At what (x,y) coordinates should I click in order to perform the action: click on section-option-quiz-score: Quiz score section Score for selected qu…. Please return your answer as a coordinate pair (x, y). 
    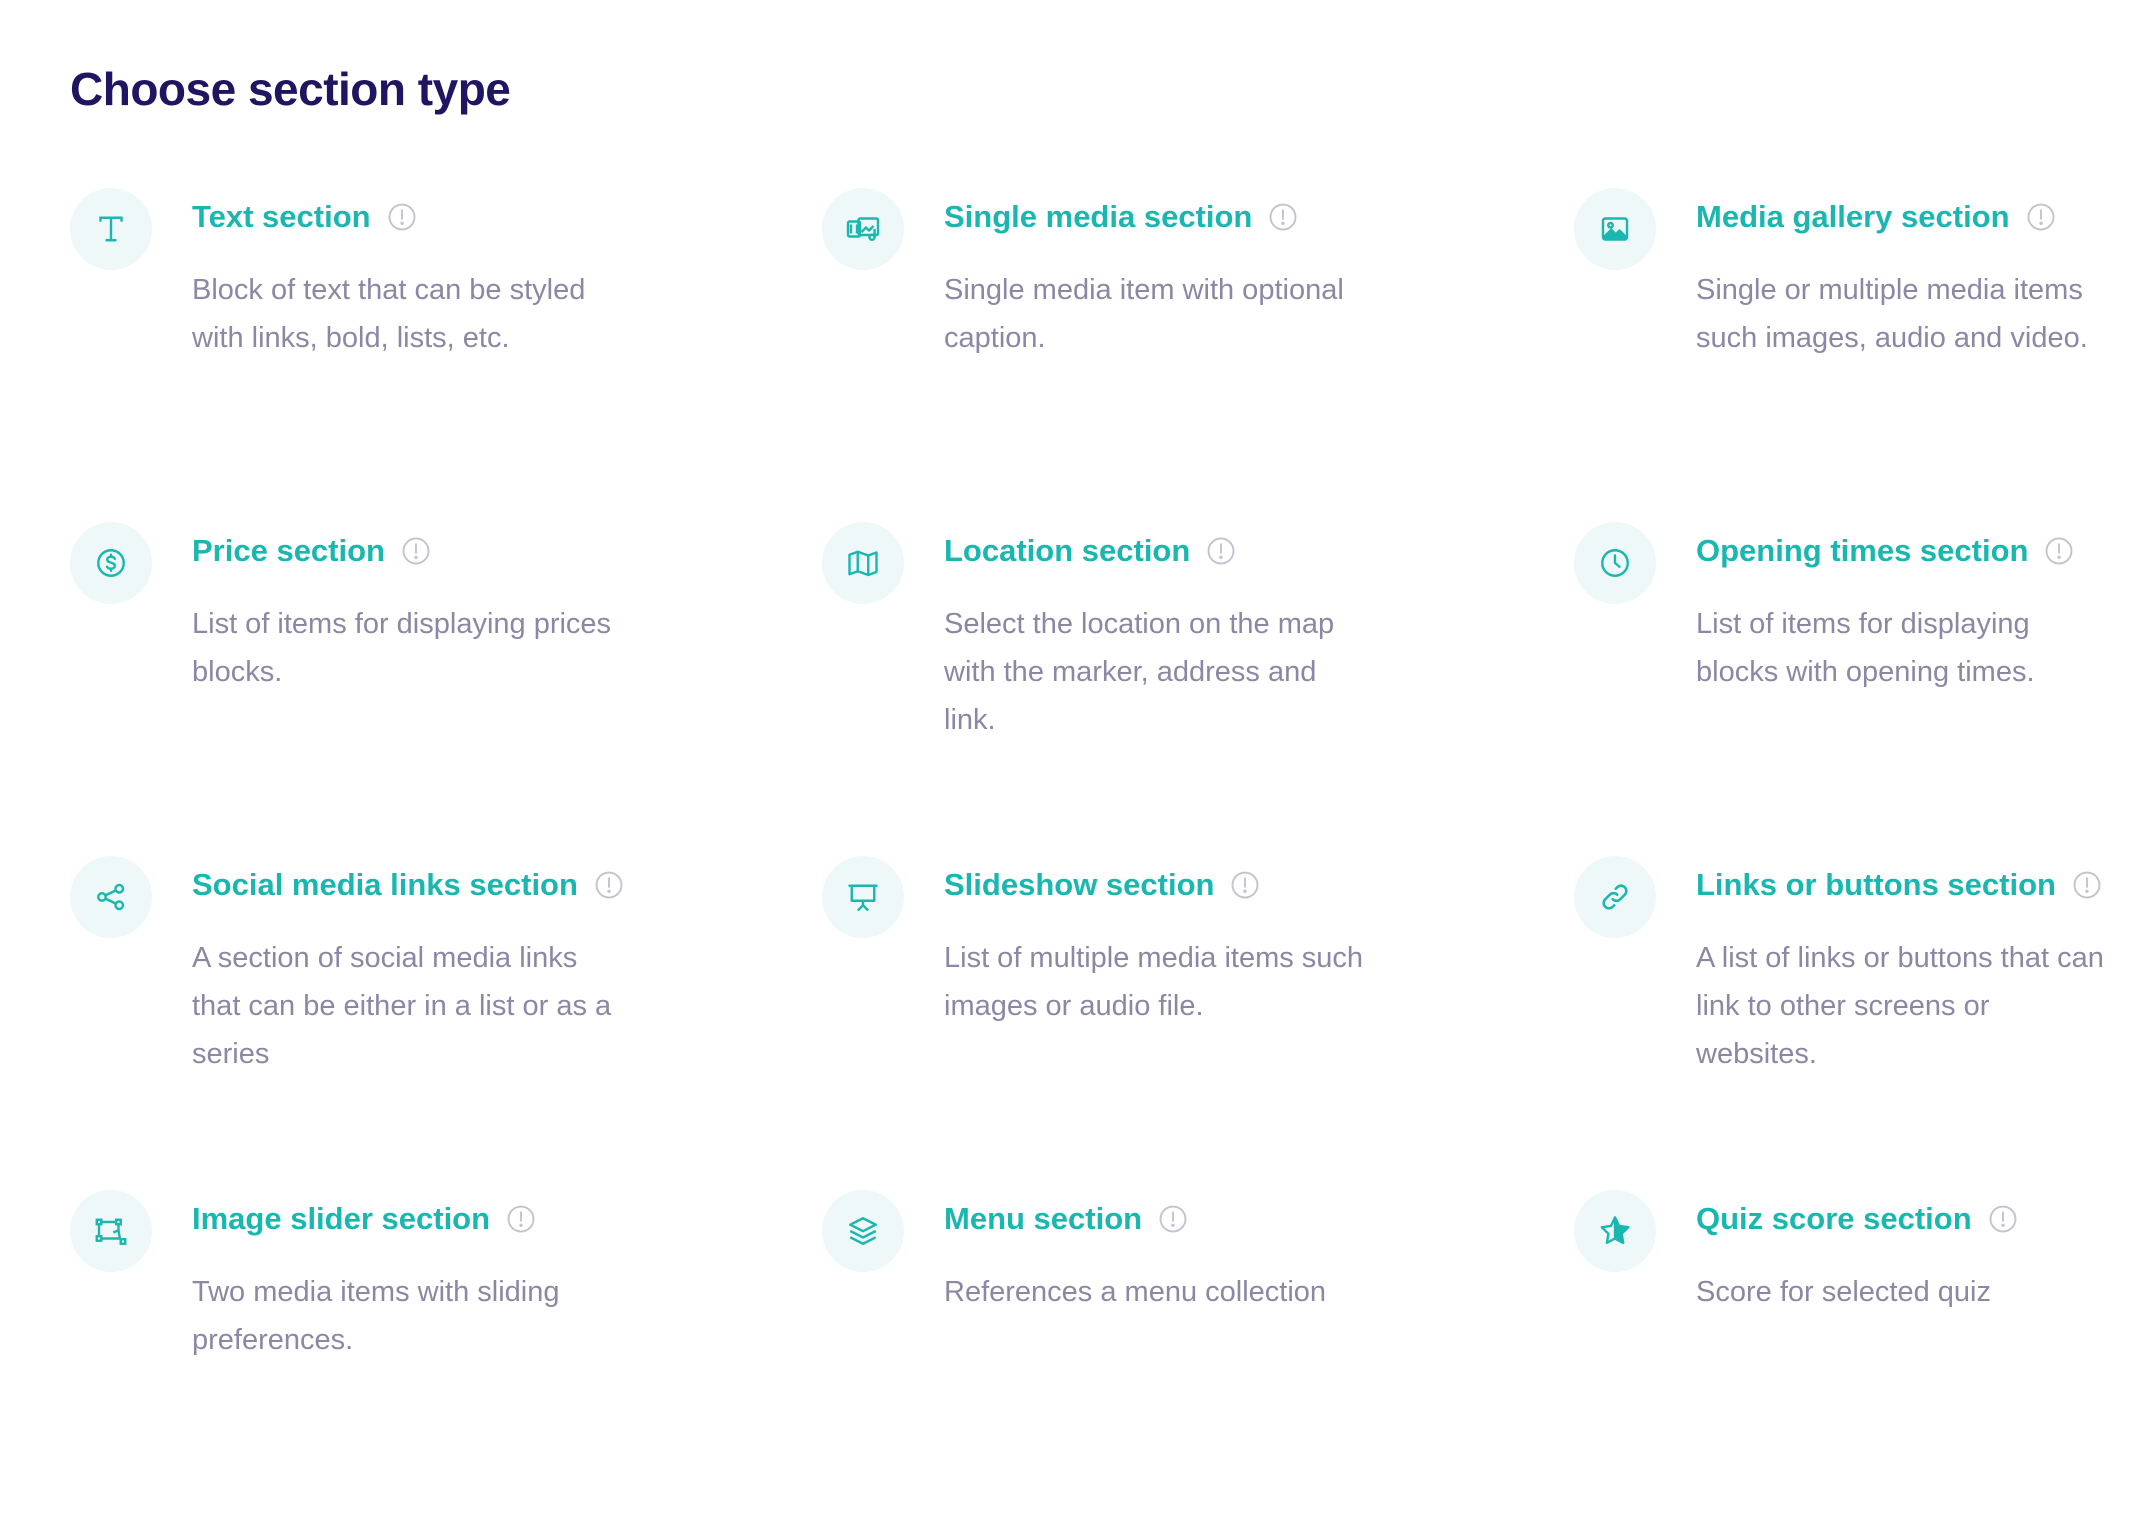
    Looking at the image, I should click on (1842, 1357).